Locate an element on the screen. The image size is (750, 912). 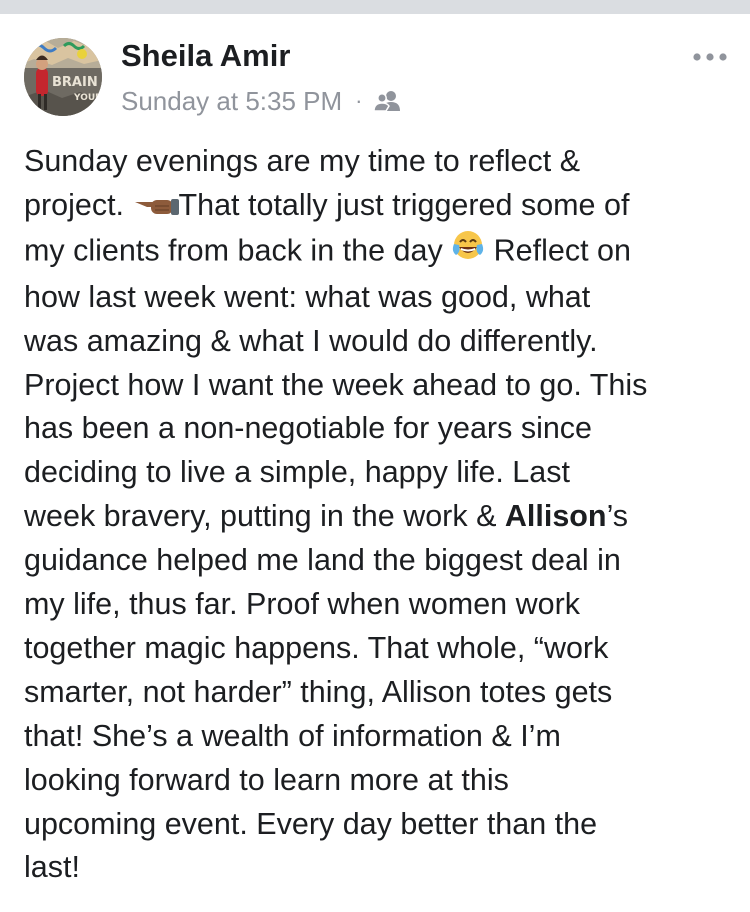
author-name: Sheila Amir is located at coordinates (205, 56).